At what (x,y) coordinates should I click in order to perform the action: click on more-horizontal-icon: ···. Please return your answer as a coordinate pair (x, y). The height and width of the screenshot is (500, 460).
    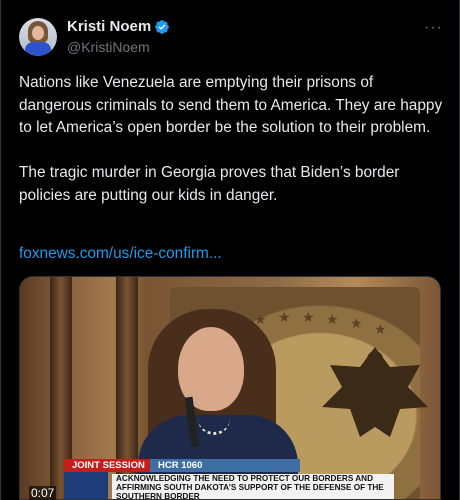
    Looking at the image, I should click on (433, 28).